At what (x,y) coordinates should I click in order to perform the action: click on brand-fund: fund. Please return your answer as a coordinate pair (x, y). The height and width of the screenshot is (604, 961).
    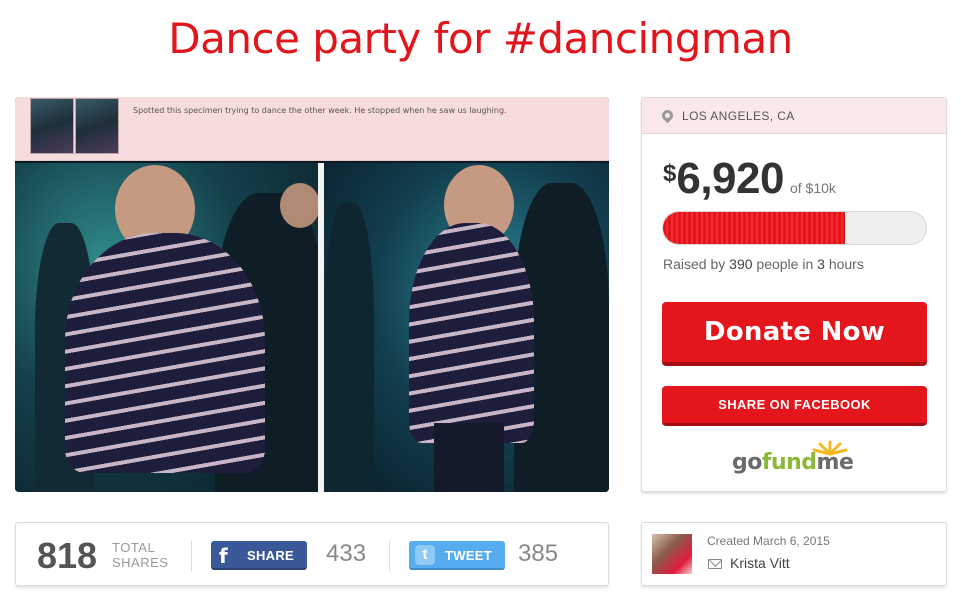
    Looking at the image, I should click on (789, 462).